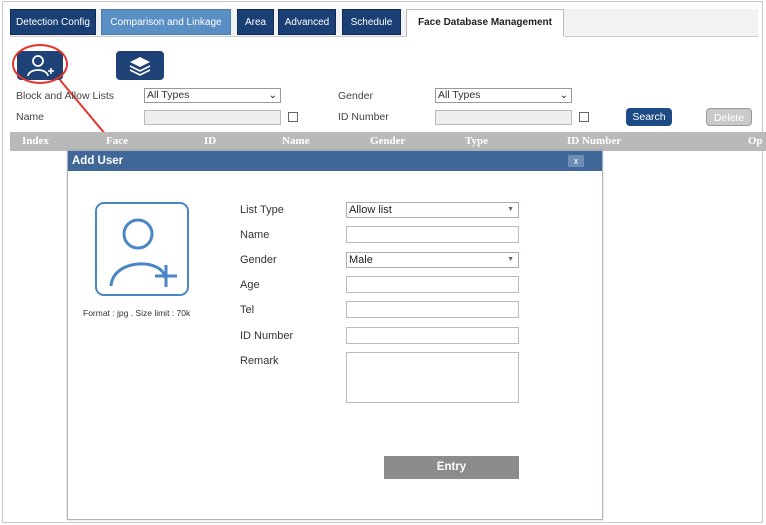  Describe the element at coordinates (432, 335) in the screenshot. I see `id-number-input` at that location.